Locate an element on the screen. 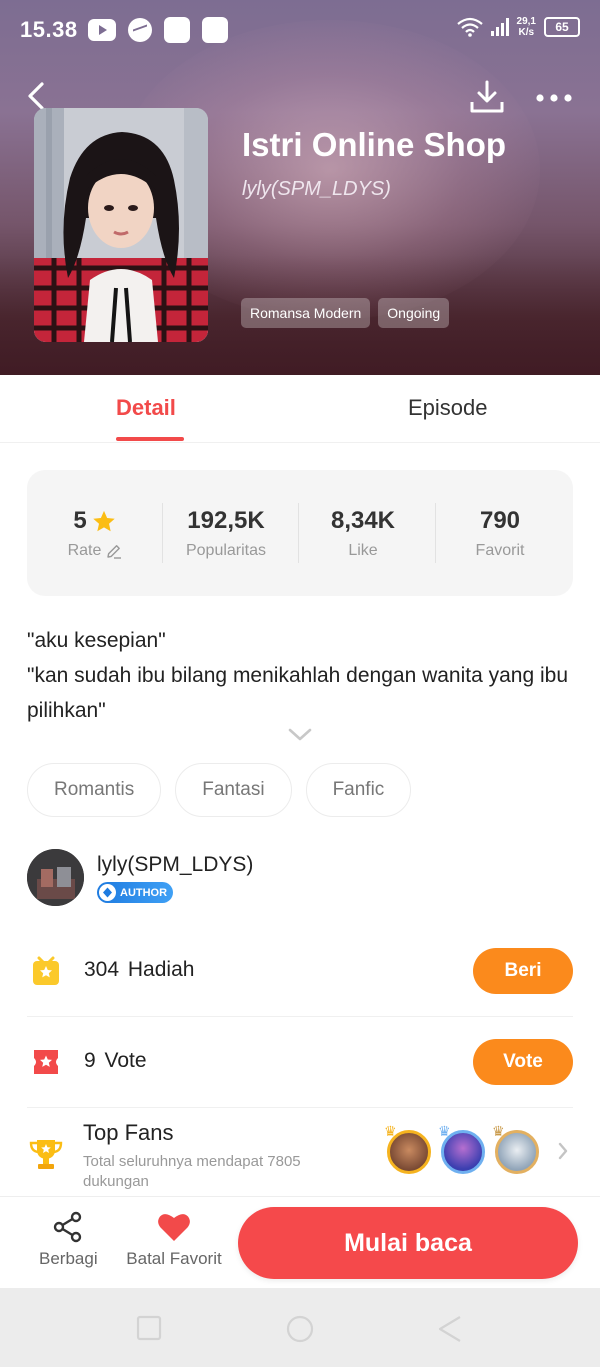 This screenshot has height=1367, width=600. like-value: 8,34K is located at coordinates (363, 520).